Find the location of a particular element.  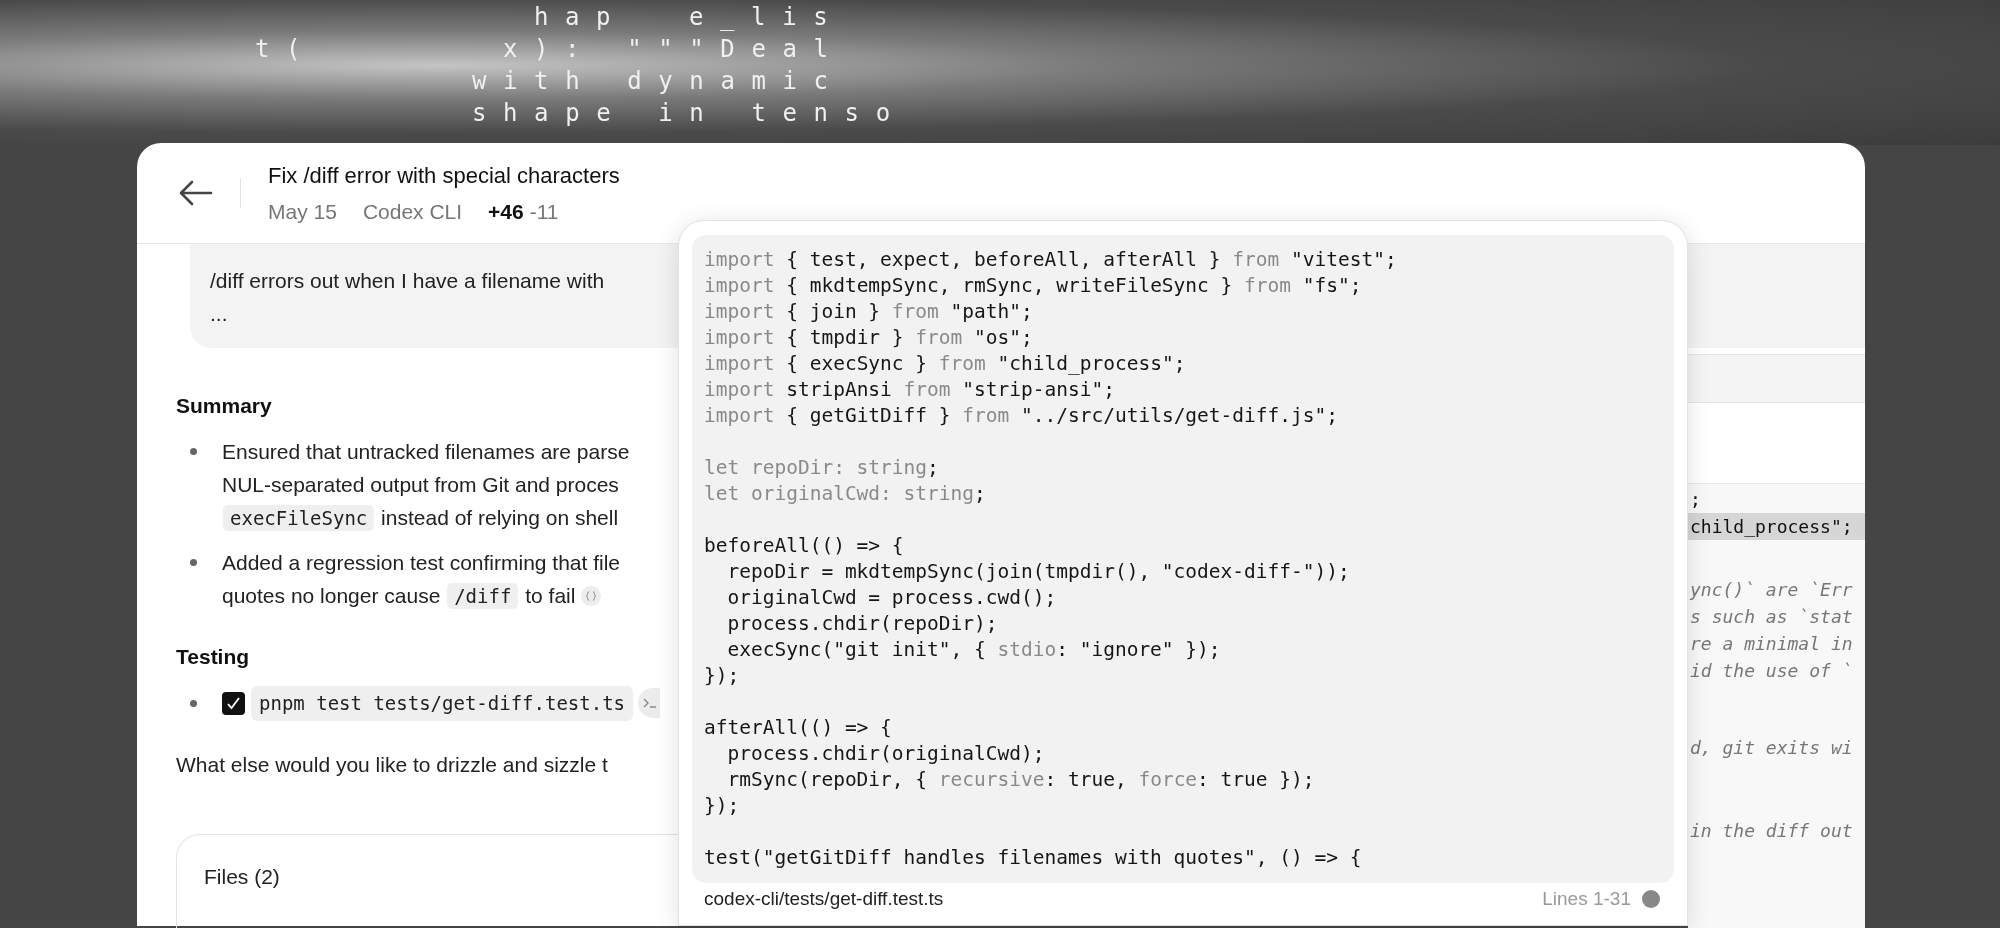

code-line: afterAll(() => { is located at coordinates (798, 728).